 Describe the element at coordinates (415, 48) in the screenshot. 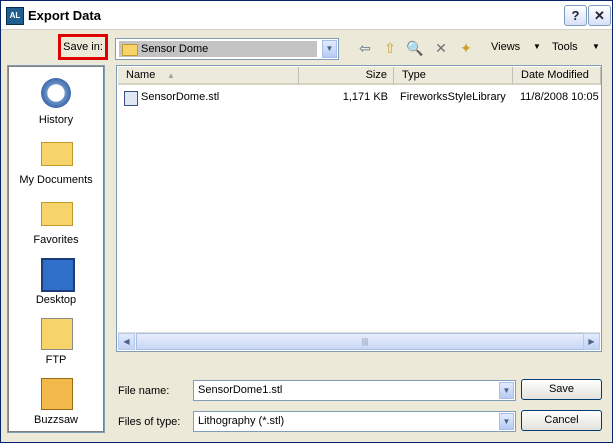

I see `search-icon: 🔍` at that location.